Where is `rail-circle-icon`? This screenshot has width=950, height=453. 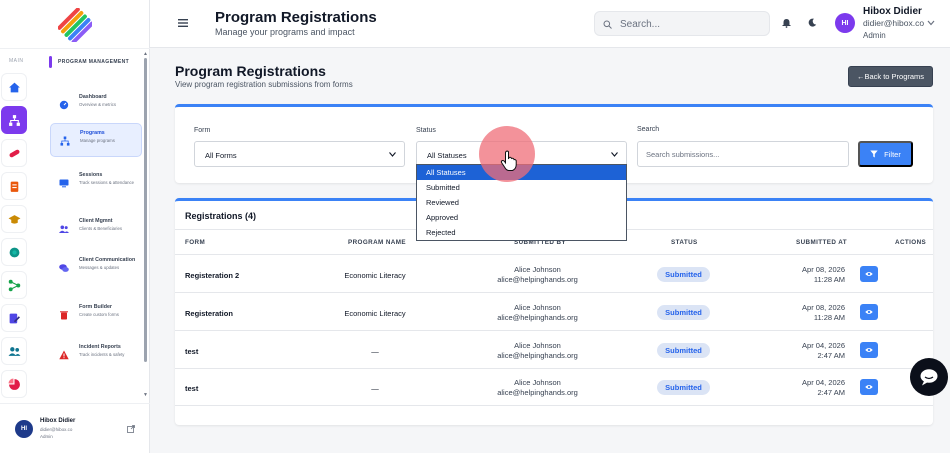 rail-circle-icon is located at coordinates (14, 252).